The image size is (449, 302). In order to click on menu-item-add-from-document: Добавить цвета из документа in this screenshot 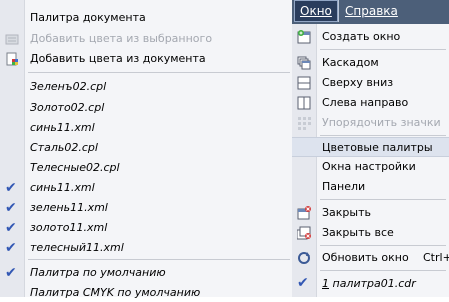, I will do `click(146, 59)`.